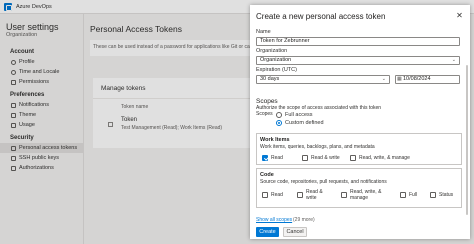  What do you see at coordinates (413, 195) in the screenshot?
I see `code-full-label: Full` at bounding box center [413, 195].